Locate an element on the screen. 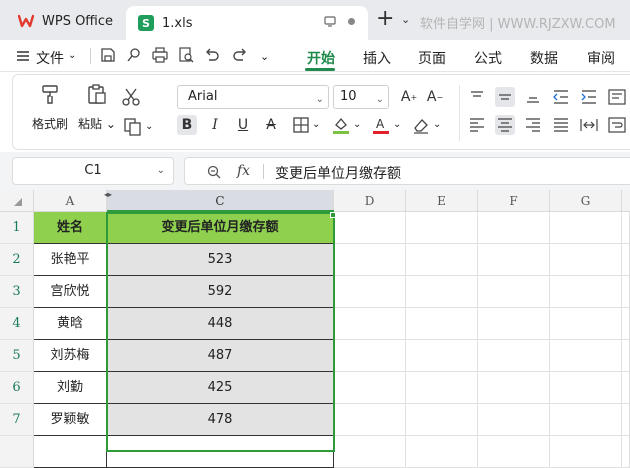 The height and width of the screenshot is (468, 630). column-header-f: F is located at coordinates (514, 201).